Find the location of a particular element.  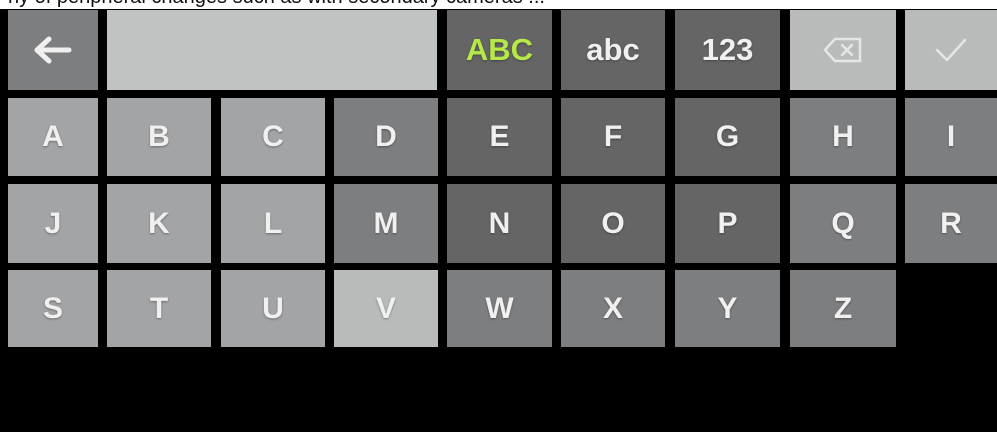

key-a: A is located at coordinates (53, 137).